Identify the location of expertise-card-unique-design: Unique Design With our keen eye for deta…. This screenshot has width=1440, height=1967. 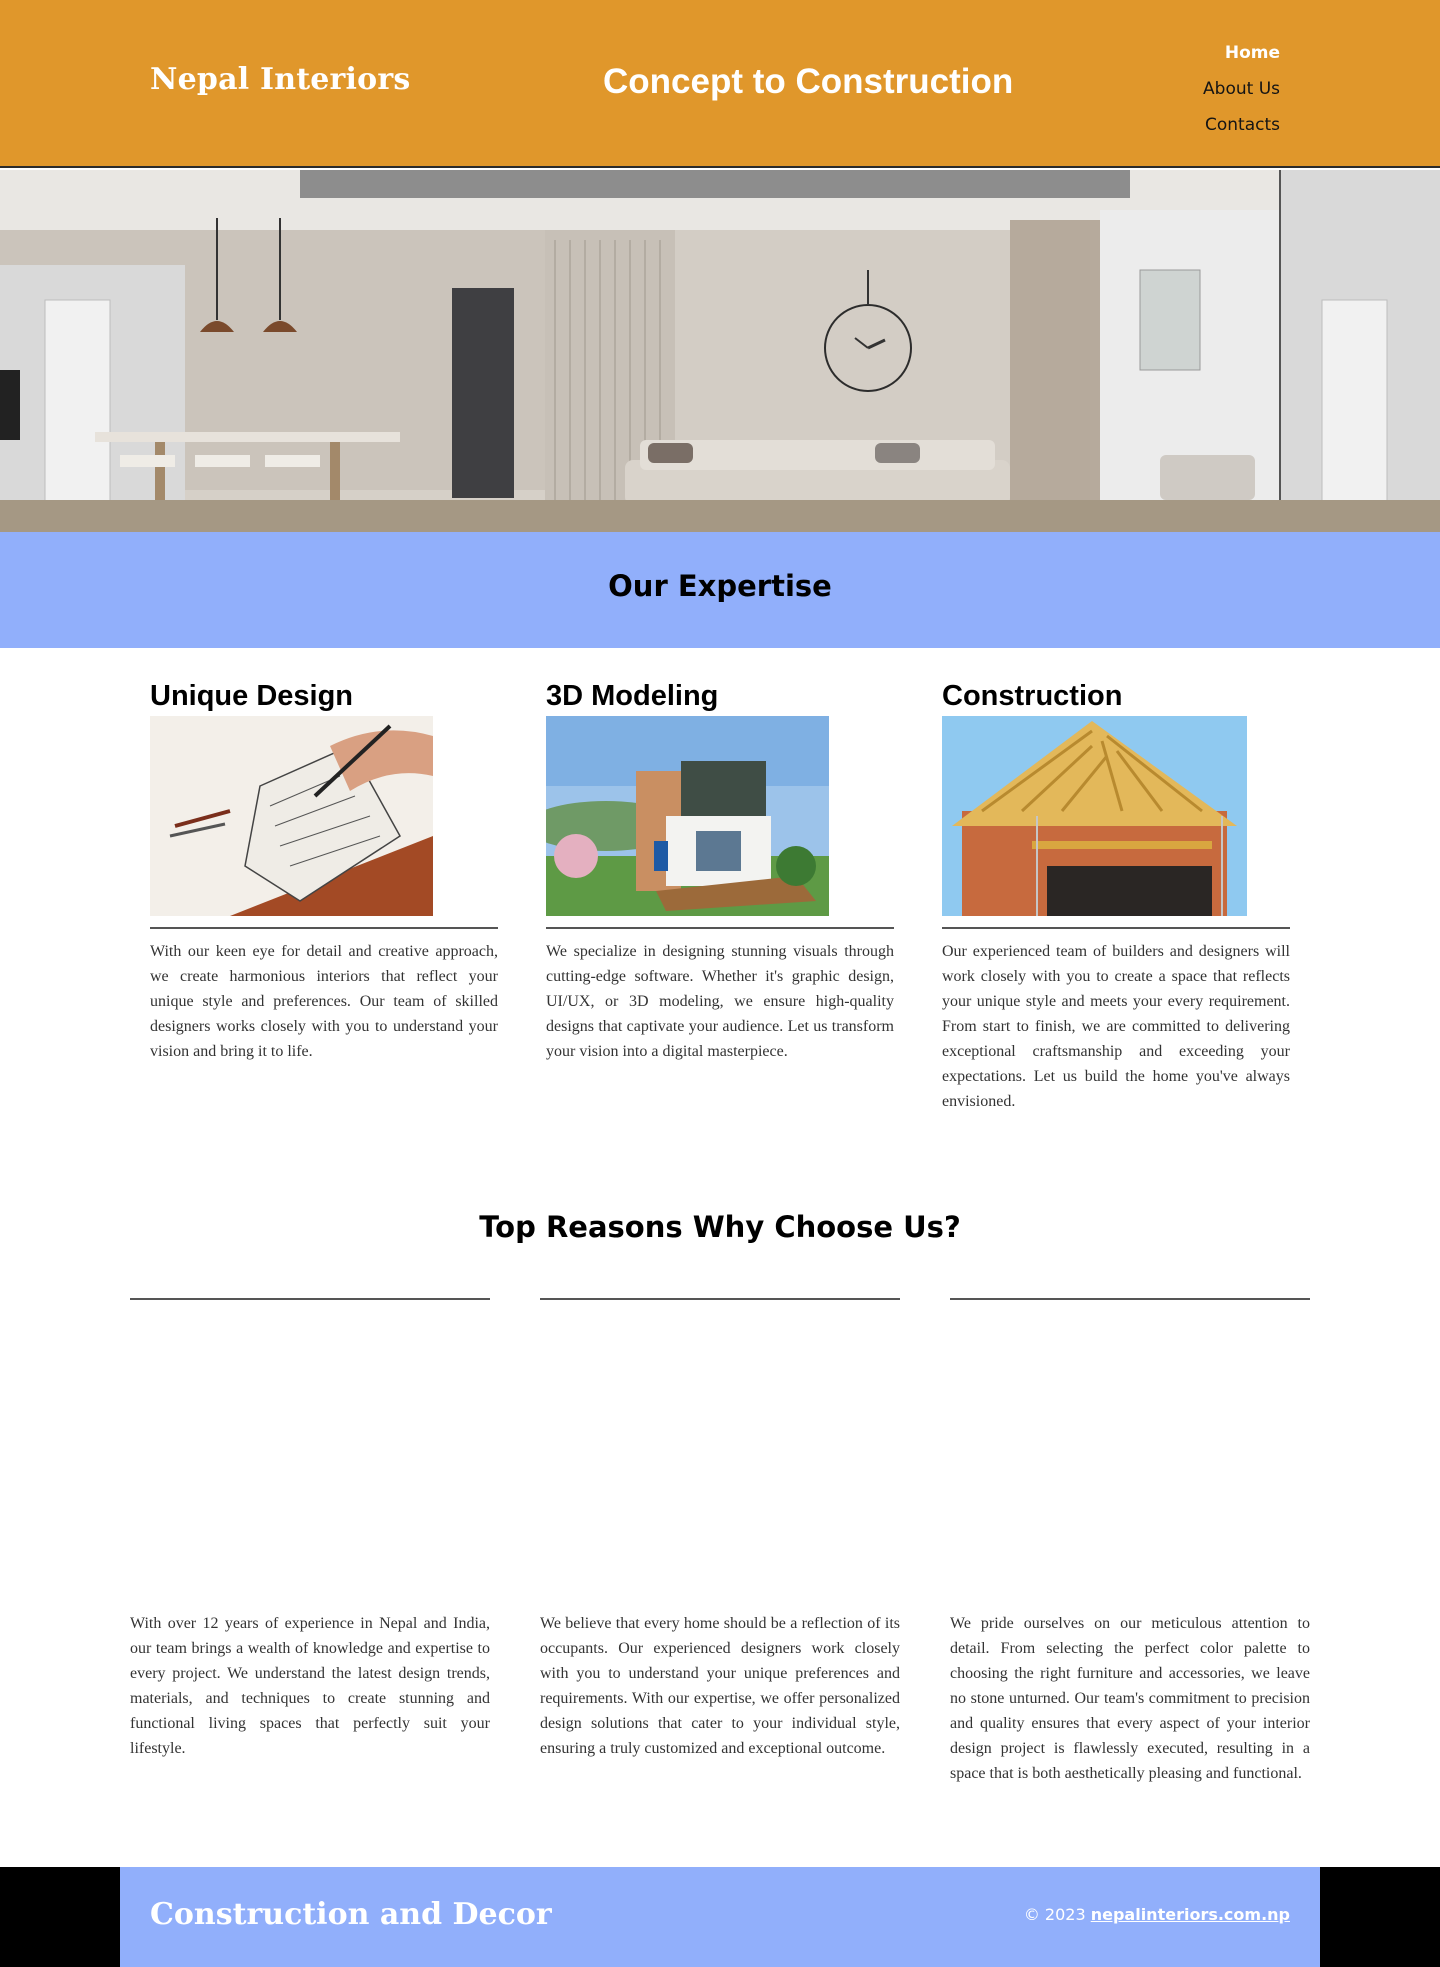
(324, 870).